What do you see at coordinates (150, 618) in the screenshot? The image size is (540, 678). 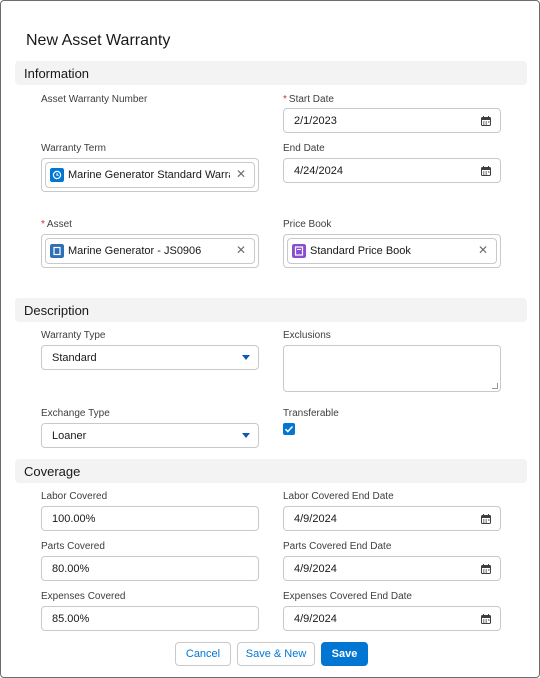 I see `expenses-covered-input: 85.00%` at bounding box center [150, 618].